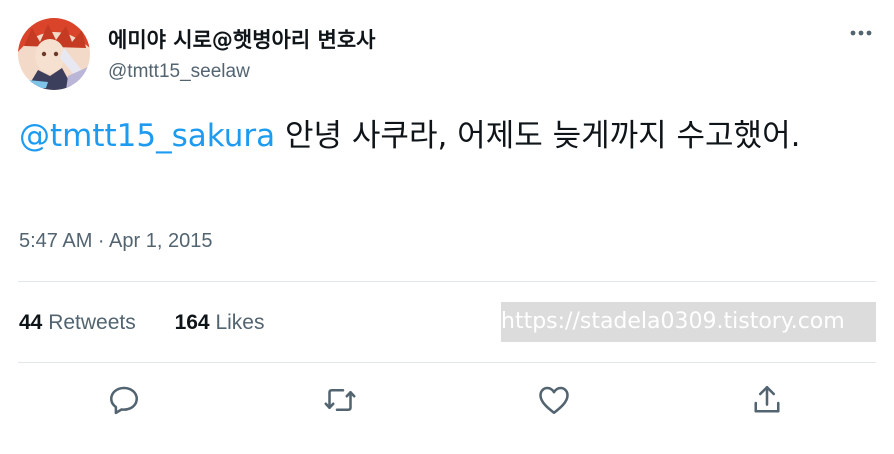 The width and height of the screenshot is (894, 454). Describe the element at coordinates (147, 136) in the screenshot. I see `mention-link: @tmtt15_sakura` at that location.